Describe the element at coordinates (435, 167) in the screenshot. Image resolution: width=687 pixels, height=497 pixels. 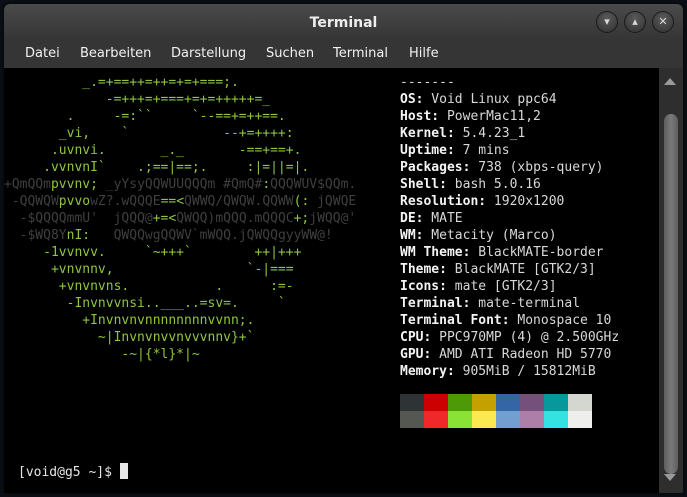
I see `info-key: Packages:` at that location.